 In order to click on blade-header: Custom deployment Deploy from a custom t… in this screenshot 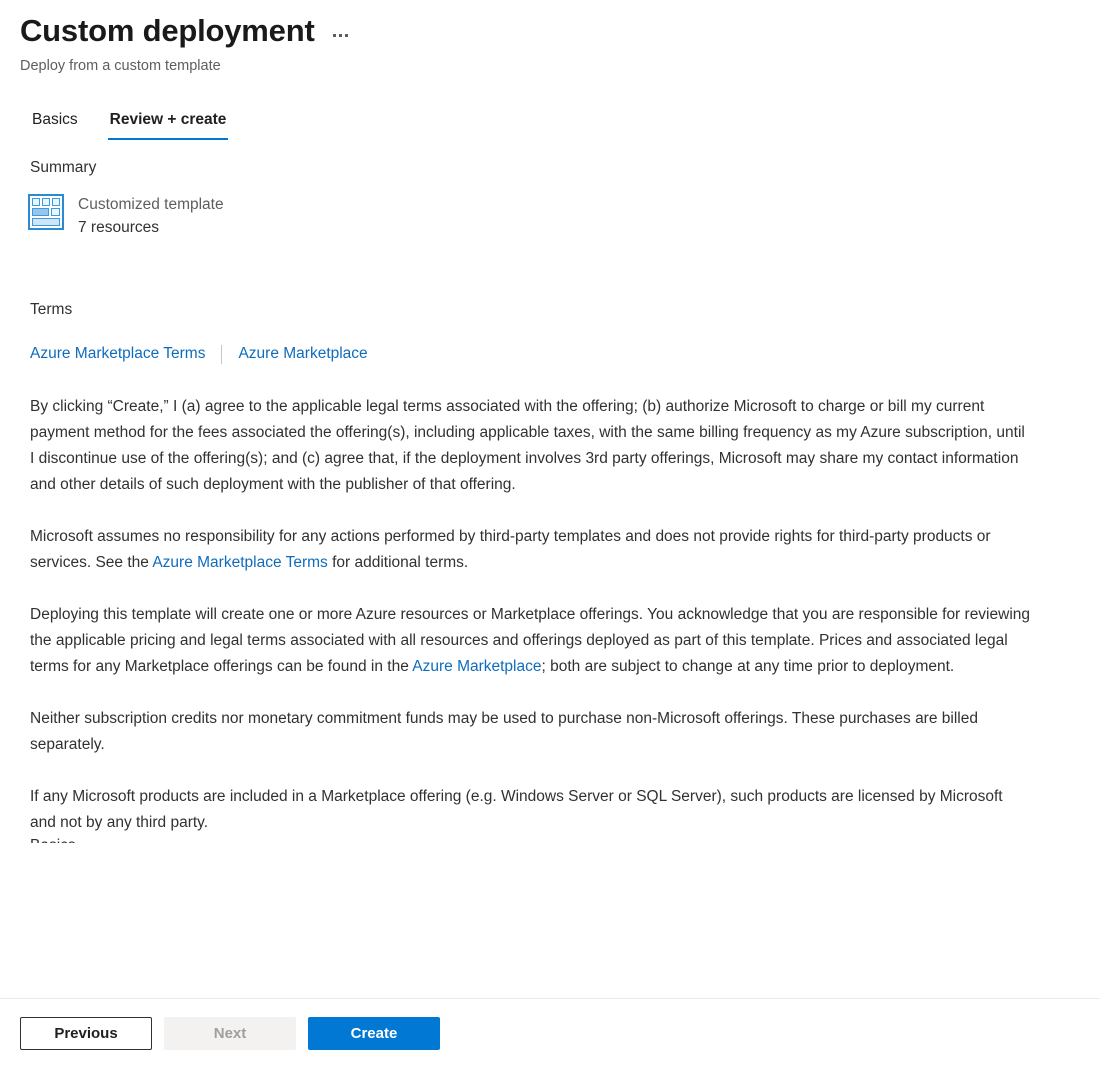, I will do `click(550, 70)`.